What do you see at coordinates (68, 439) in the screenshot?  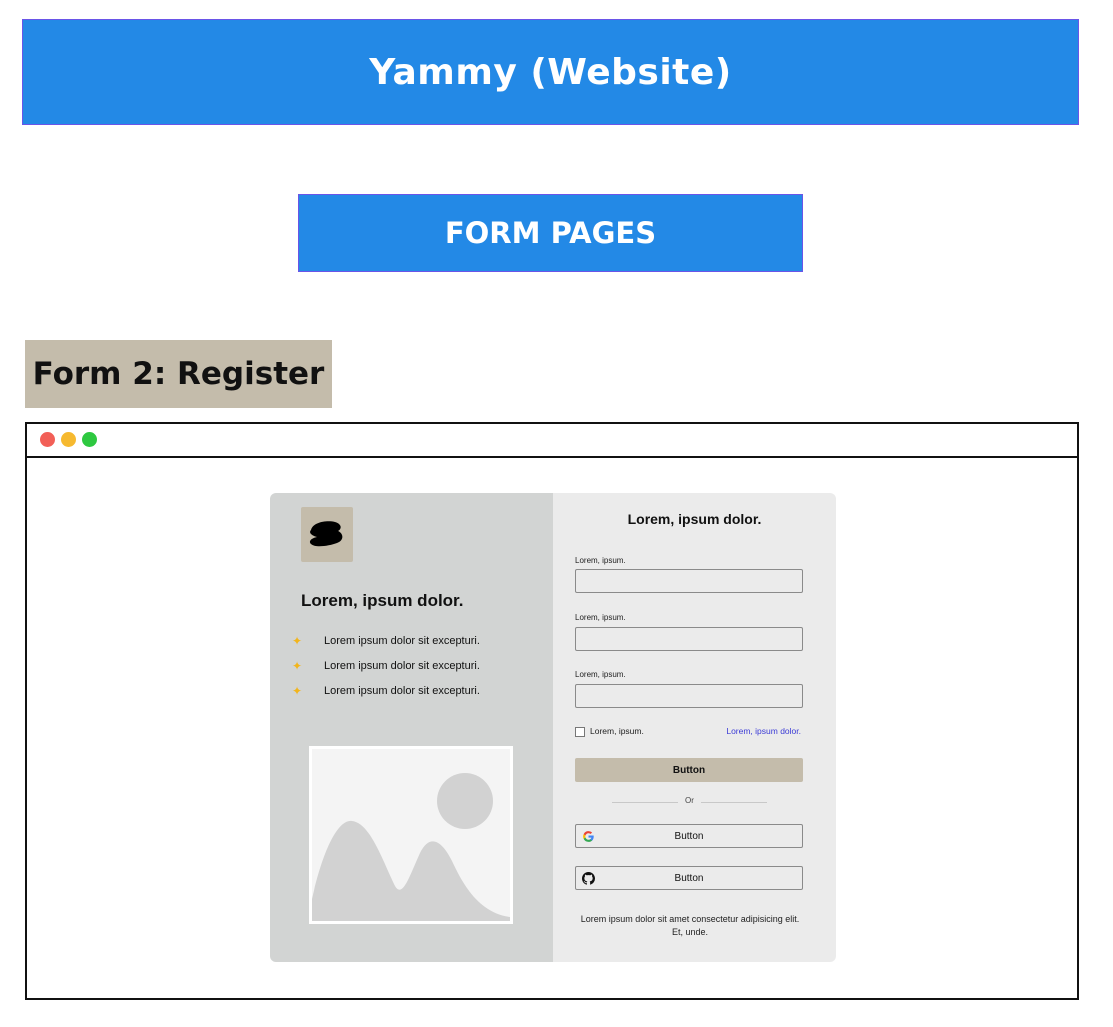 I see `minimize-window-dot` at bounding box center [68, 439].